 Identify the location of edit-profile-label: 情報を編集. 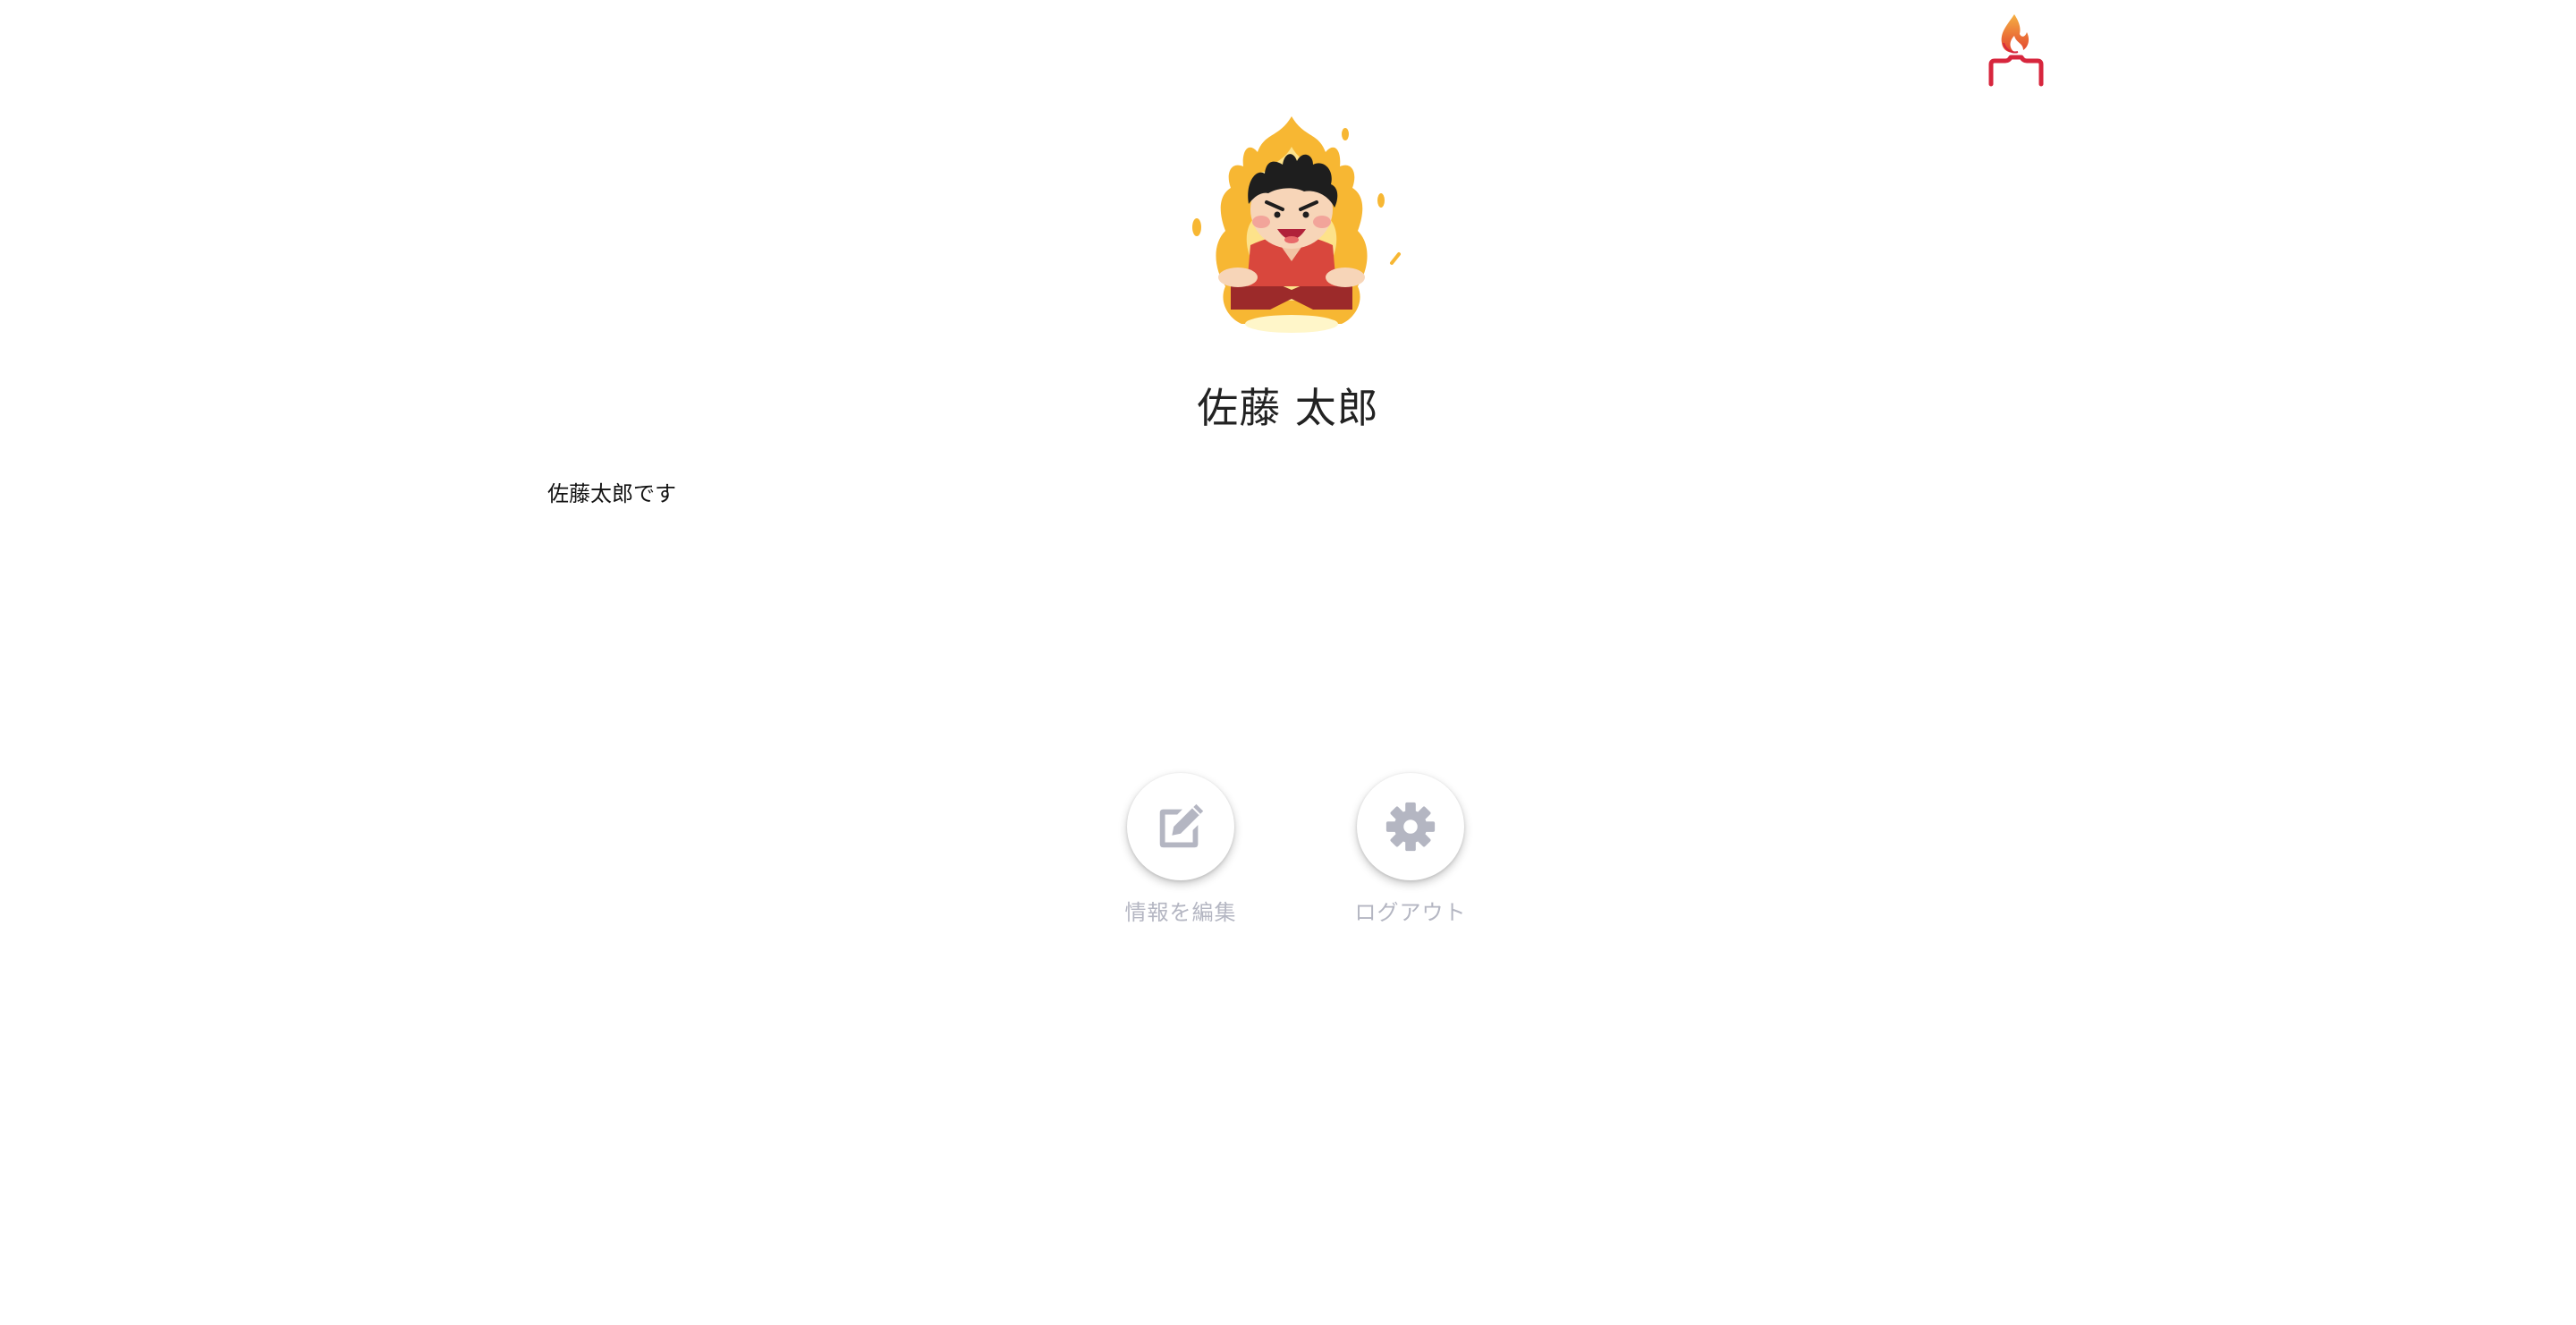
(1180, 910).